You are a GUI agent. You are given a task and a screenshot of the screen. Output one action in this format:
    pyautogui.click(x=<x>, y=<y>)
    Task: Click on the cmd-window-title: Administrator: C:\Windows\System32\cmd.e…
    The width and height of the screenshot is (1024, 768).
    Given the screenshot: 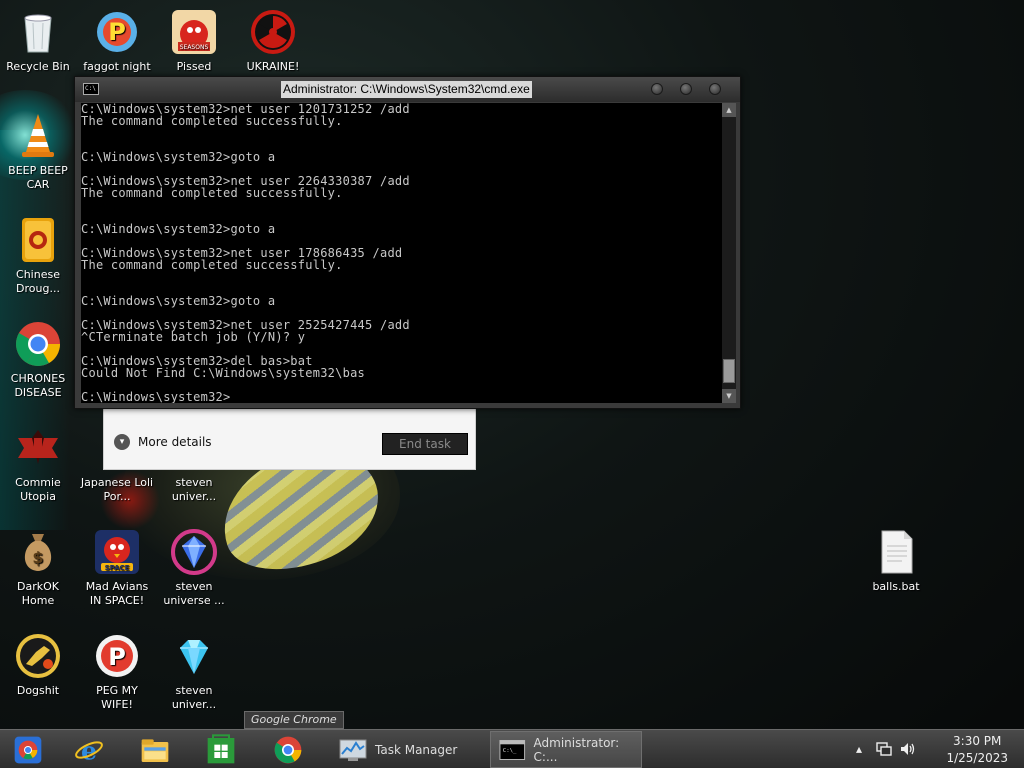 What is the action you would take?
    pyautogui.click(x=406, y=89)
    